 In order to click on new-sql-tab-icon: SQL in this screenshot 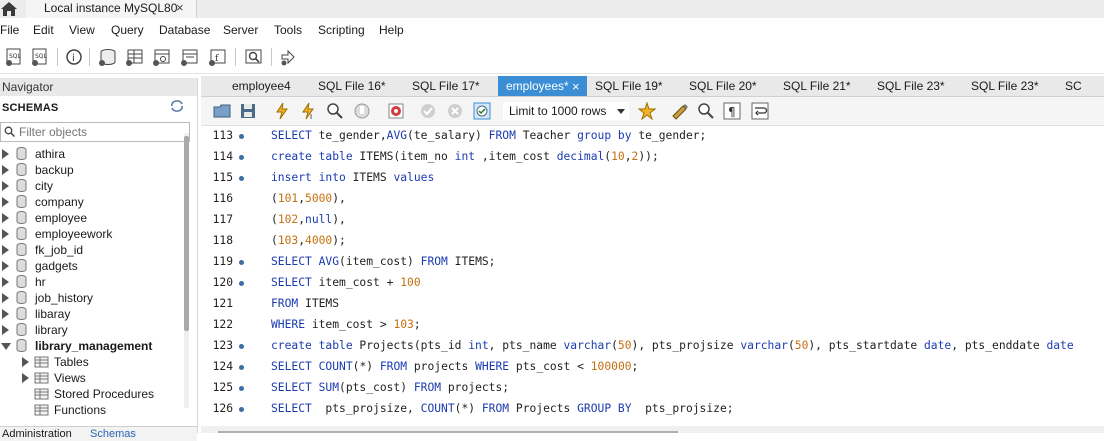, I will do `click(14, 57)`.